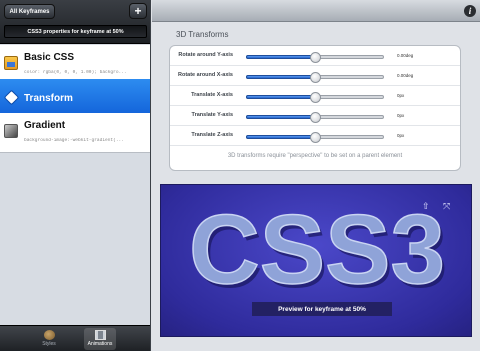  I want to click on css-palette-icon, so click(11, 63).